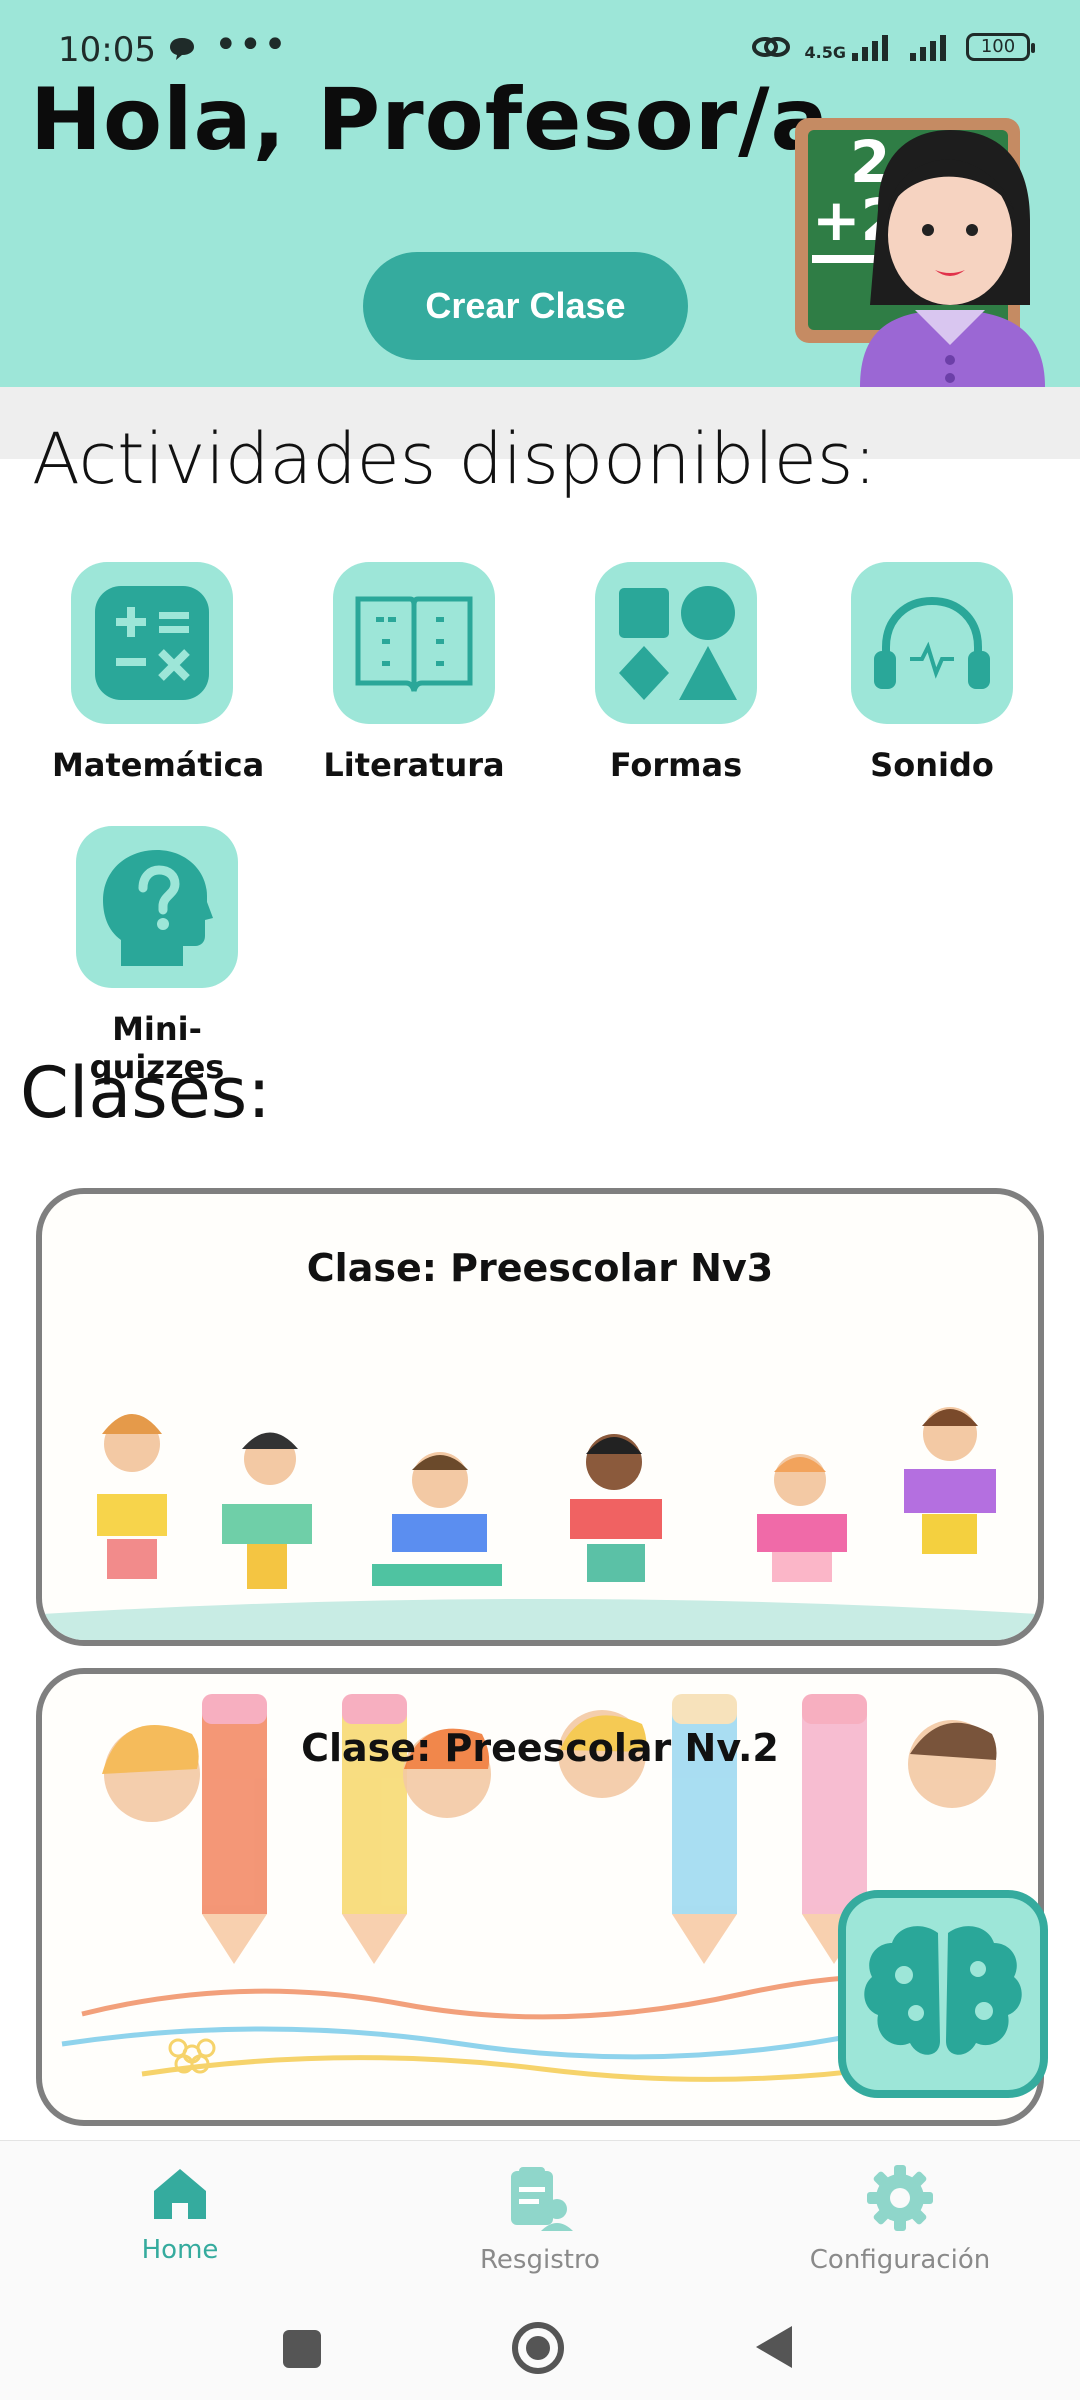 This screenshot has width=1080, height=2400. What do you see at coordinates (145, 1093) in the screenshot?
I see `classes-title: Clases:` at bounding box center [145, 1093].